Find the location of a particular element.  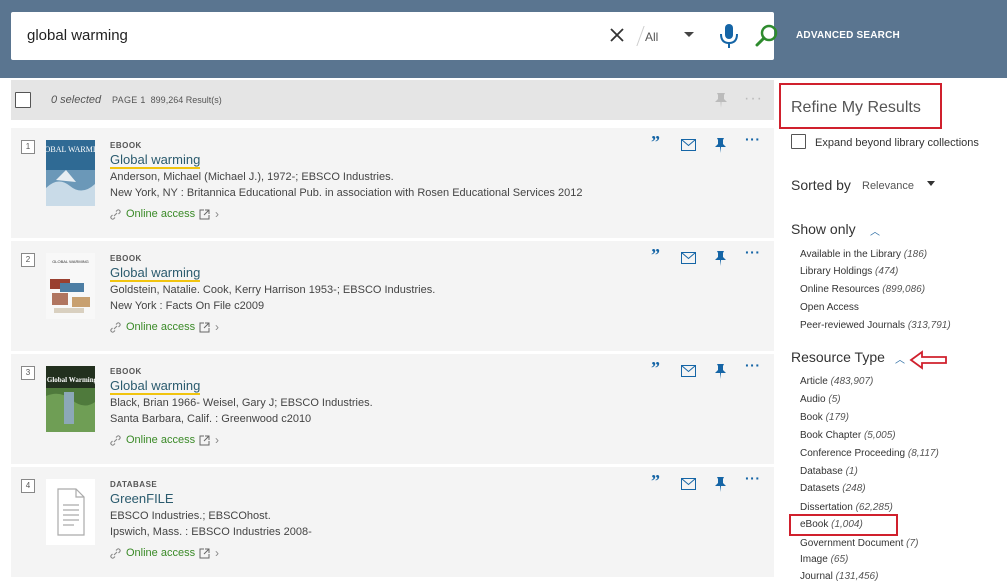

facet-item: Conference Proceeding (8,117) is located at coordinates (869, 453).